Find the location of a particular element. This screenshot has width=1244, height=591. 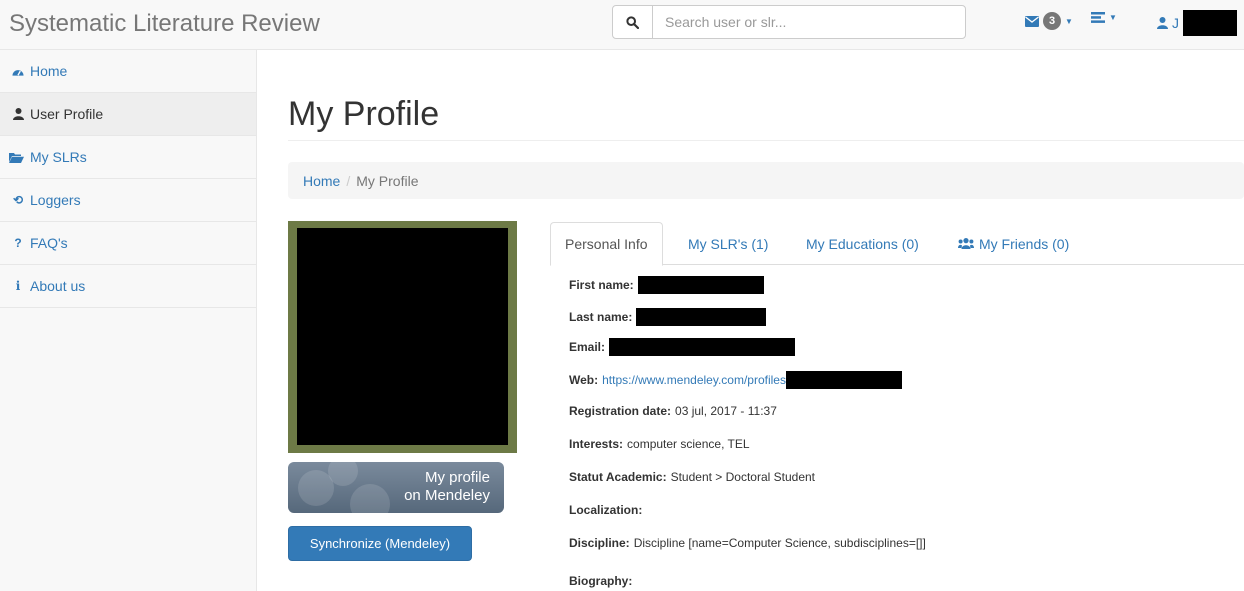

messages-dropdown: 3 ▼ is located at coordinates (1049, 21).